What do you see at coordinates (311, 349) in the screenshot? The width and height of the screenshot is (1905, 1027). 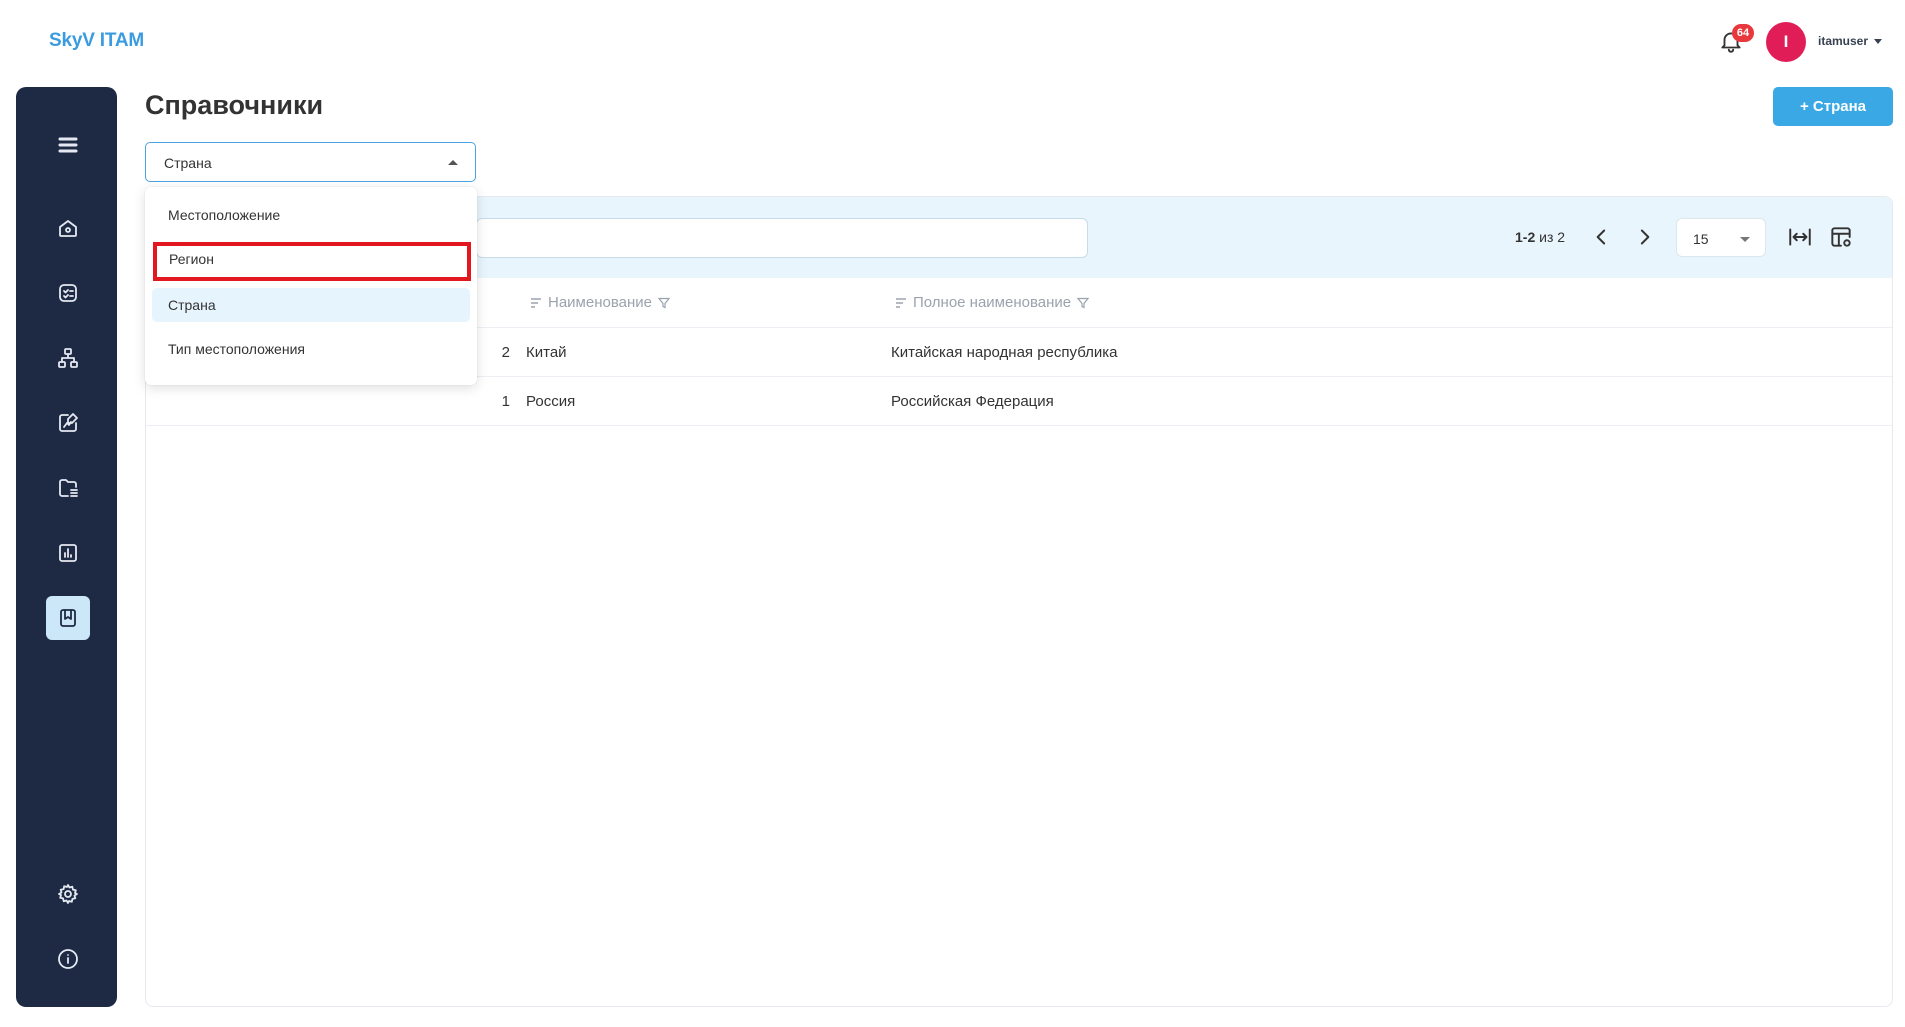 I see `dropdown-option-location-type: Тип местоположения` at bounding box center [311, 349].